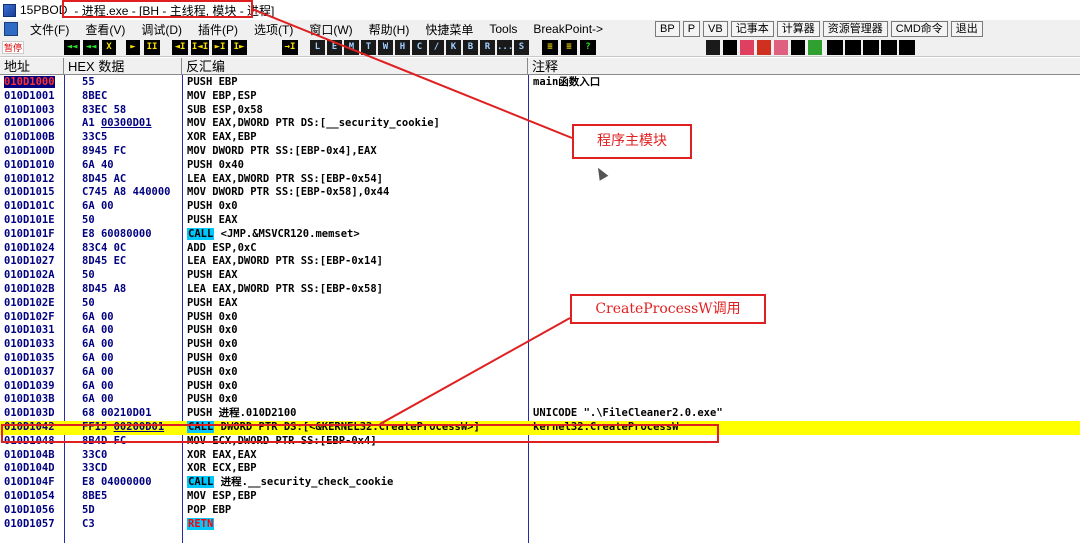 The width and height of the screenshot is (1080, 543). What do you see at coordinates (540, 331) in the screenshot?
I see `disasm-row: 010D1031 6A 00 PUSH 0x0` at bounding box center [540, 331].